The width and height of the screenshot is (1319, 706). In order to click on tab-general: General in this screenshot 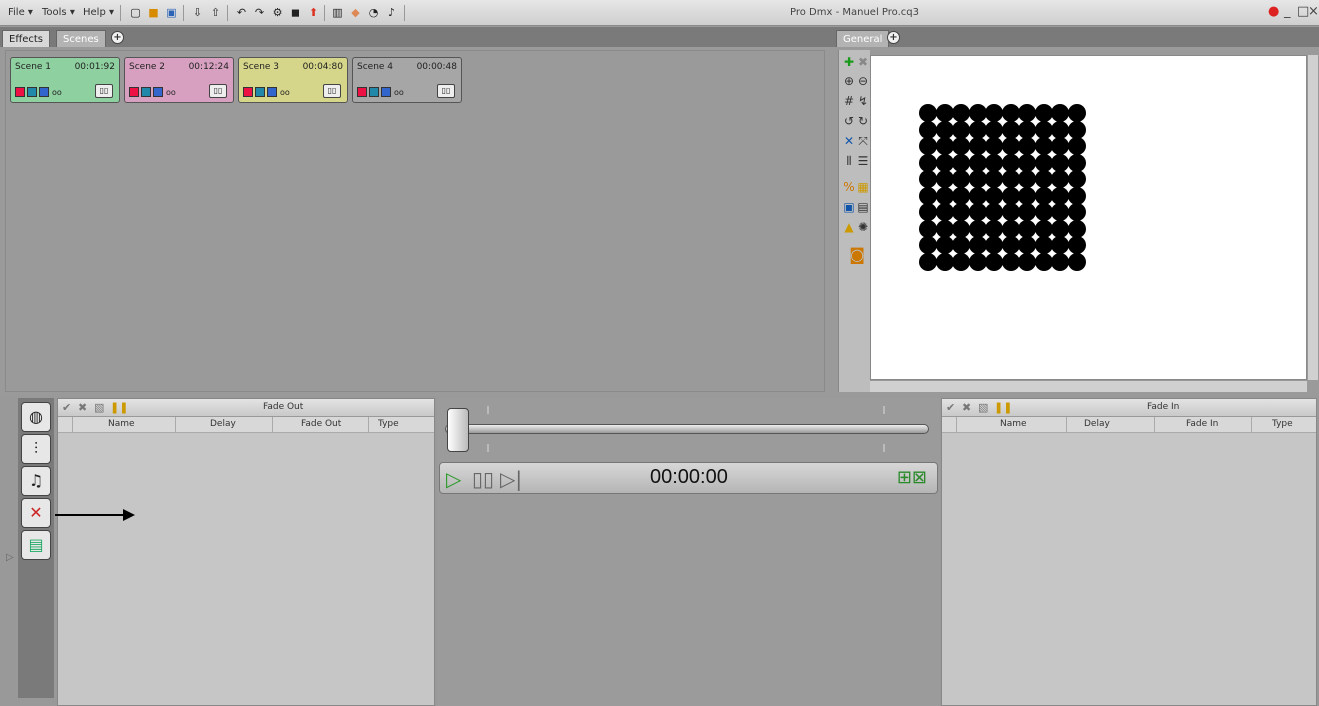, I will do `click(863, 38)`.